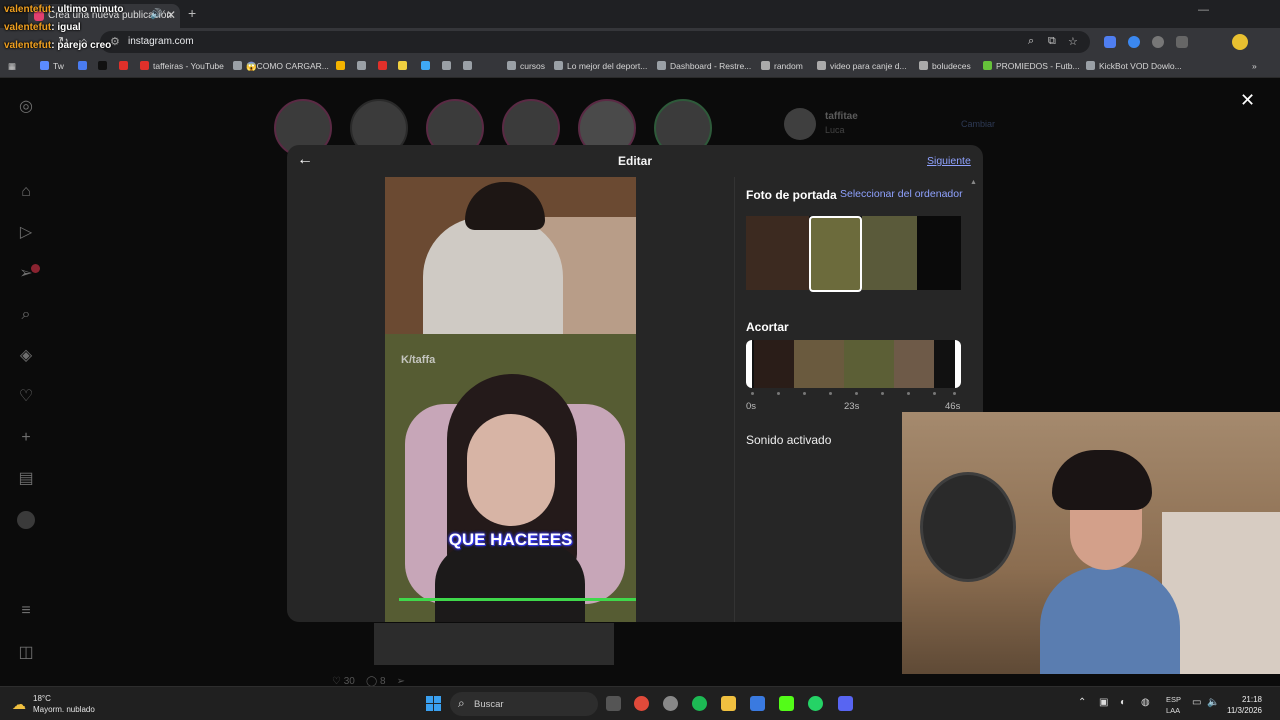 The image size is (1280, 720). Describe the element at coordinates (1242, 699) in the screenshot. I see `clock-time: 21:18` at that location.